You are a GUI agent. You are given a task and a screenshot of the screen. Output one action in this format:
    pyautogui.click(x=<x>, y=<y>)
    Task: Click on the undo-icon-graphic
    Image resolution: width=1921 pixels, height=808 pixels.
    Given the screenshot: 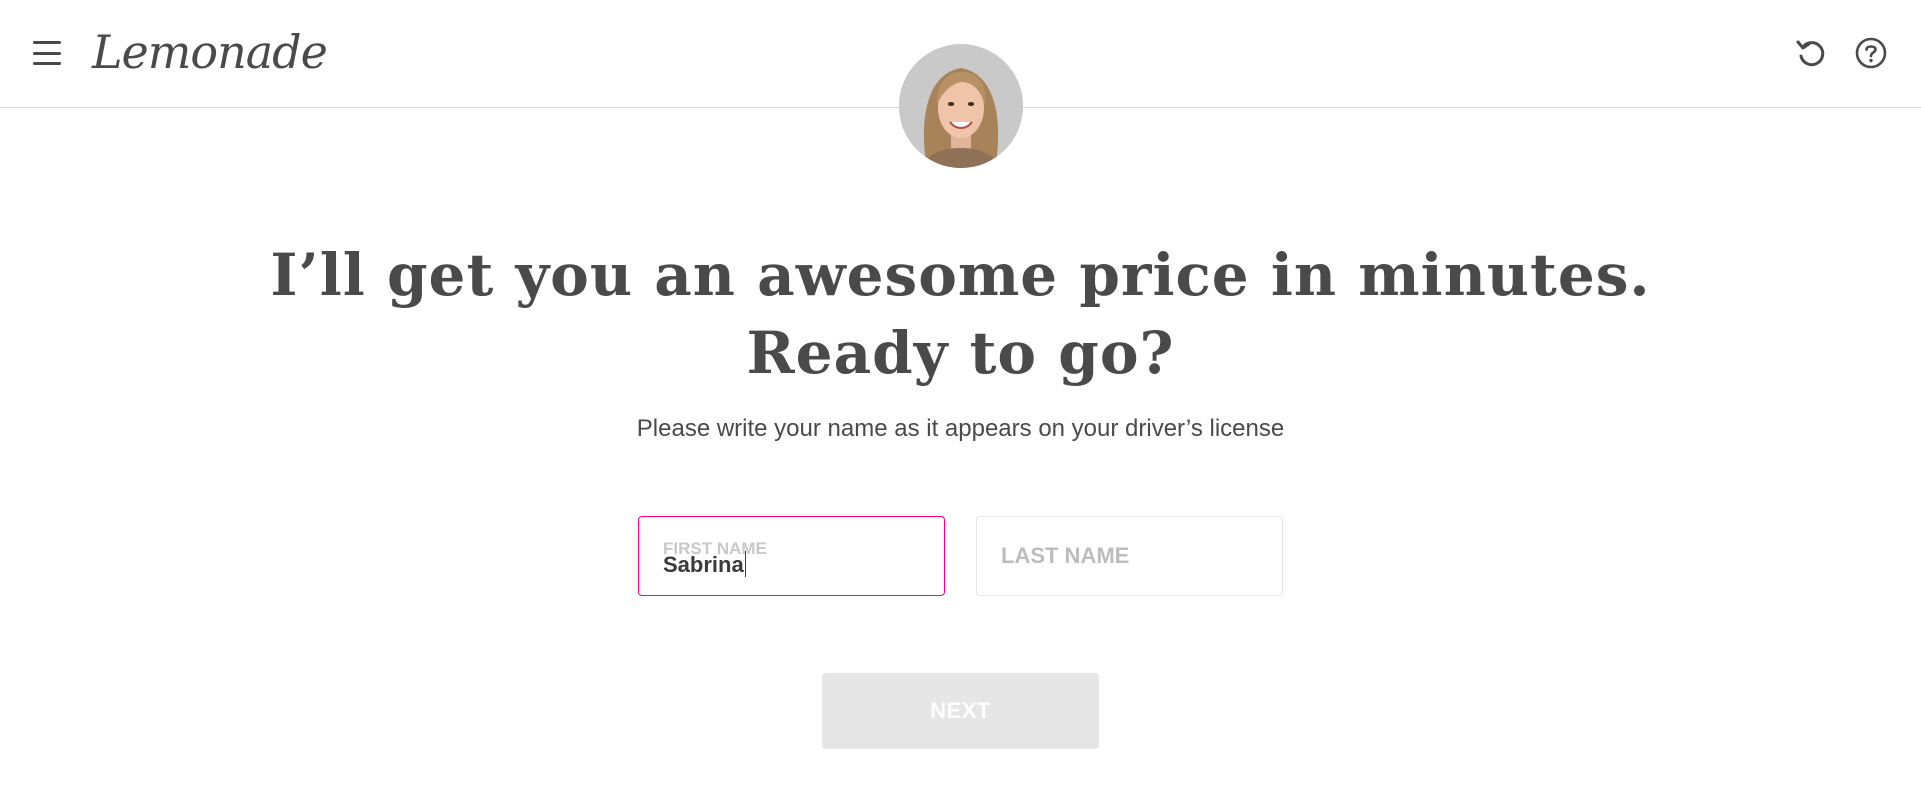 What is the action you would take?
    pyautogui.click(x=1810, y=53)
    